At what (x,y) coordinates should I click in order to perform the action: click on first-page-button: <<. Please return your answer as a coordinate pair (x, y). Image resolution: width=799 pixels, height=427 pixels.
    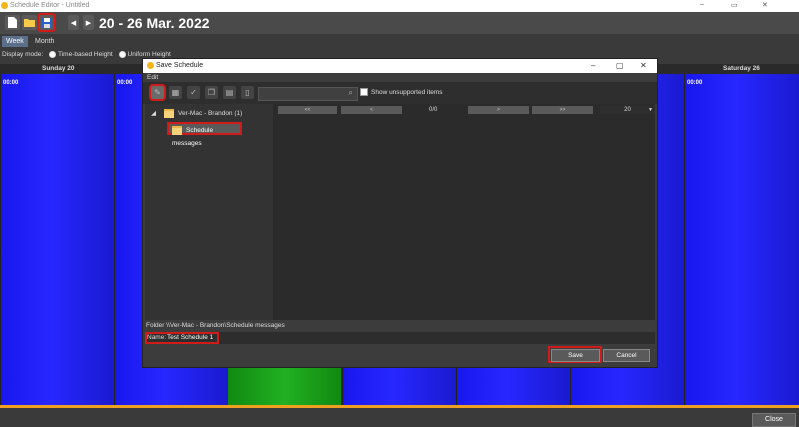
    Looking at the image, I should click on (307, 110).